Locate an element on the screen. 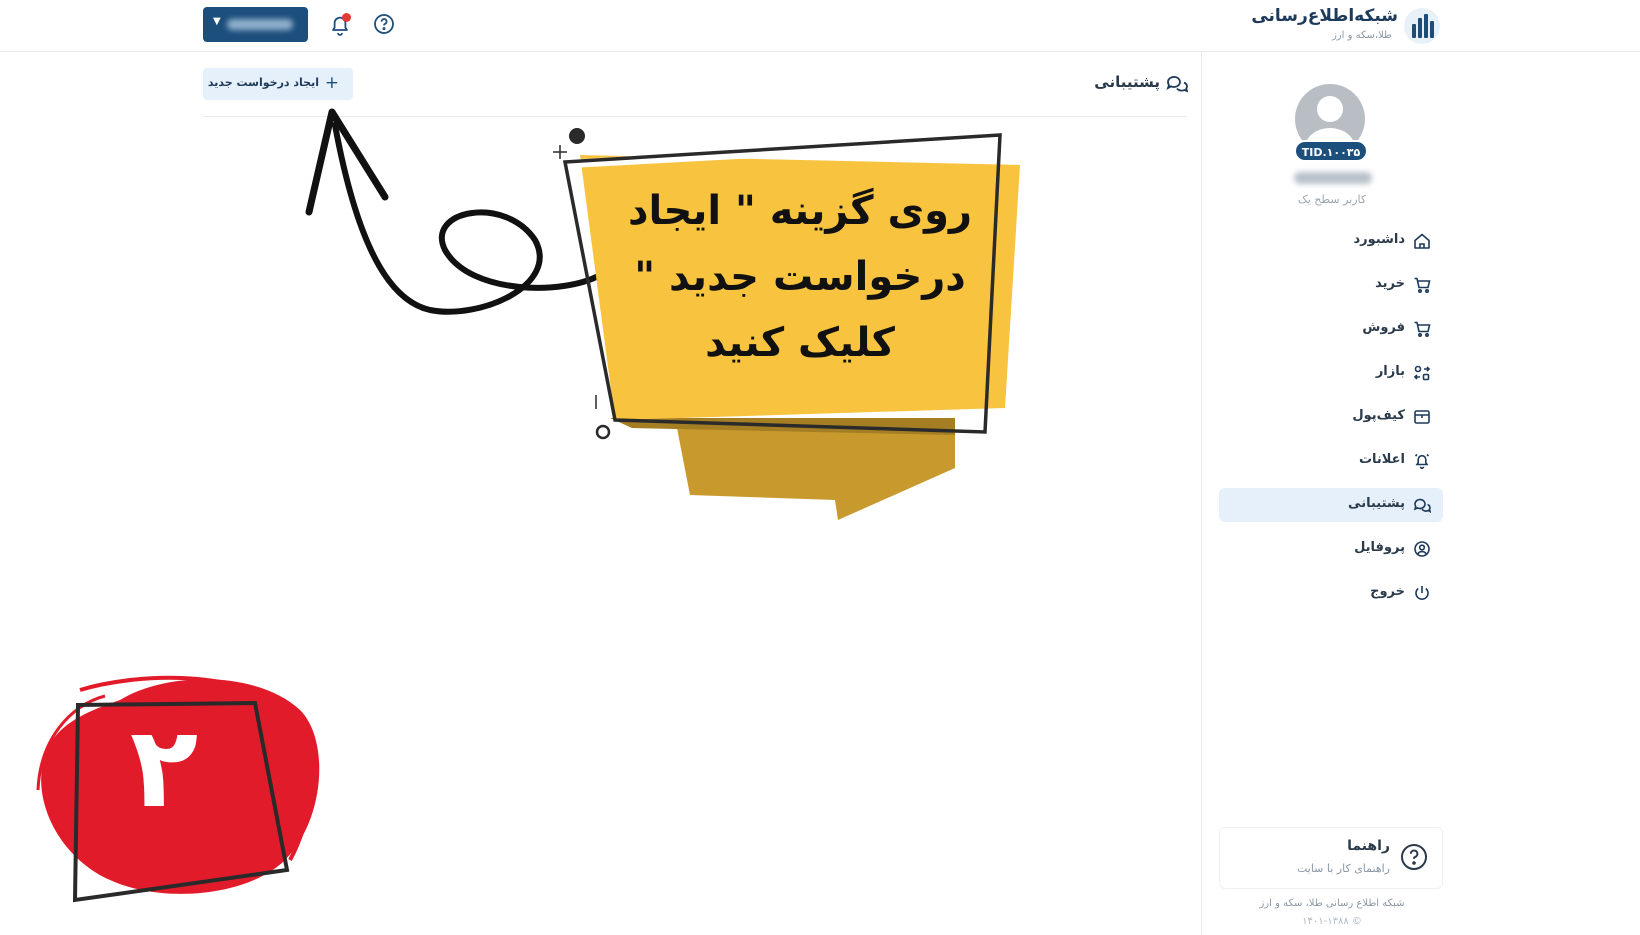 This screenshot has width=1640, height=935. notification-dot is located at coordinates (346, 17).